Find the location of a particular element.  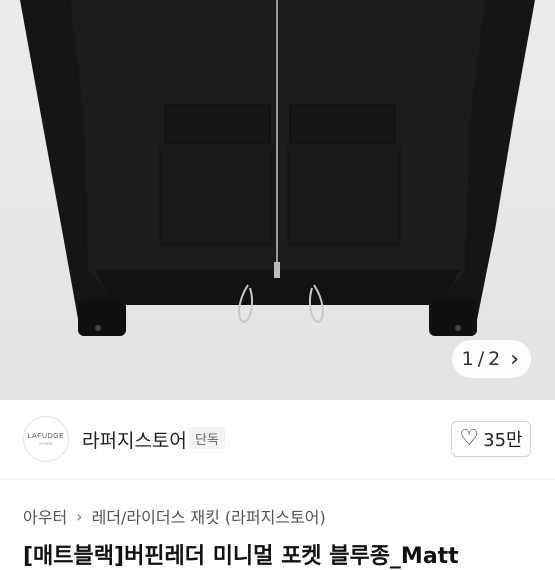

product-title: [매트블랙]버핀레더 미니멀 포켓 블루종_Matt is located at coordinates (241, 556).